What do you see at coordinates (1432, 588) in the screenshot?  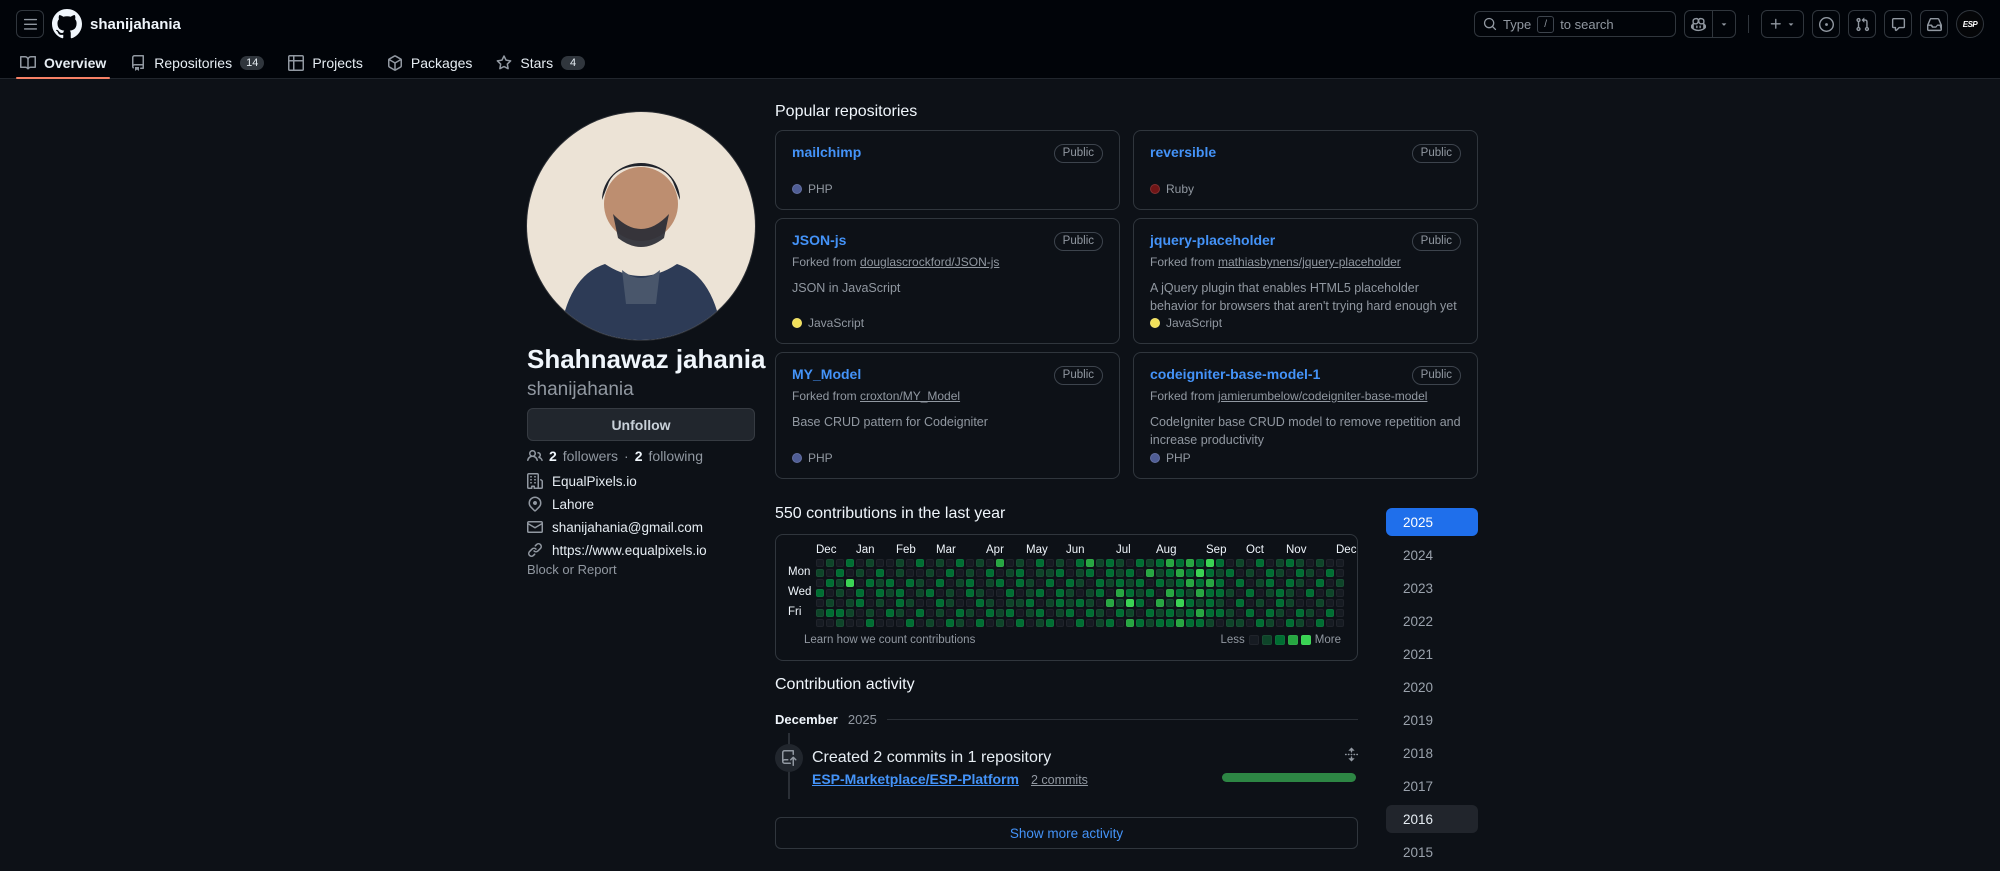 I see `year-2023: 2023` at bounding box center [1432, 588].